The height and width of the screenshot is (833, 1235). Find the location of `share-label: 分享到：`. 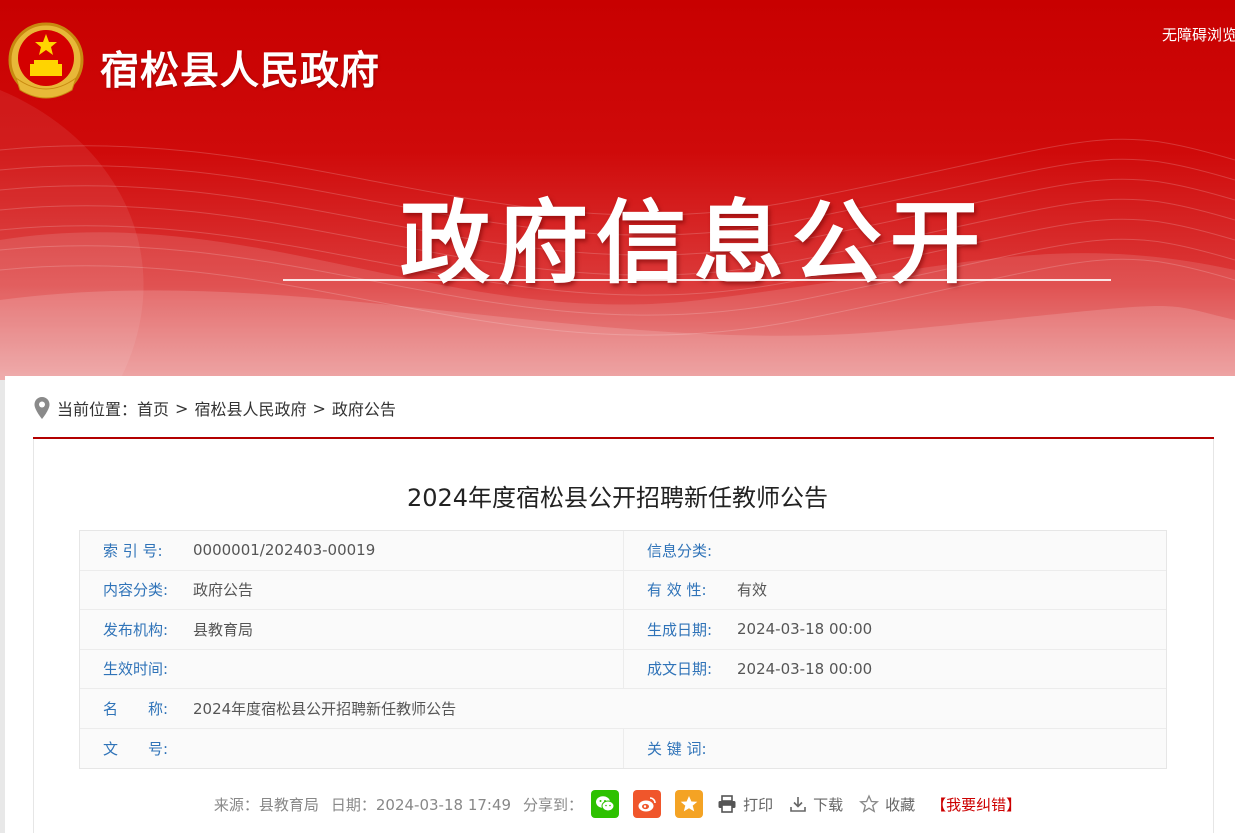

share-label: 分享到： is located at coordinates (553, 804).